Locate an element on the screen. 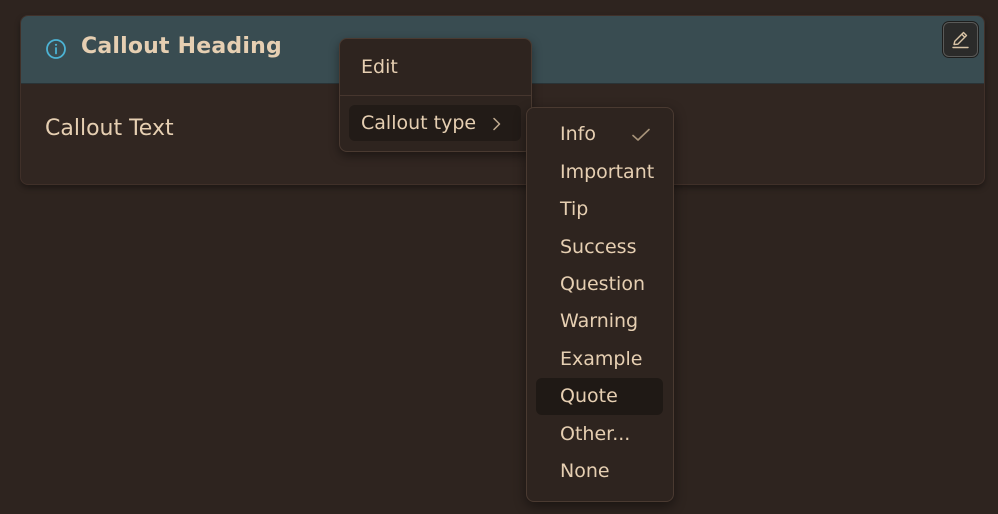 The height and width of the screenshot is (514, 998). submenu-item-none: None is located at coordinates (599, 471).